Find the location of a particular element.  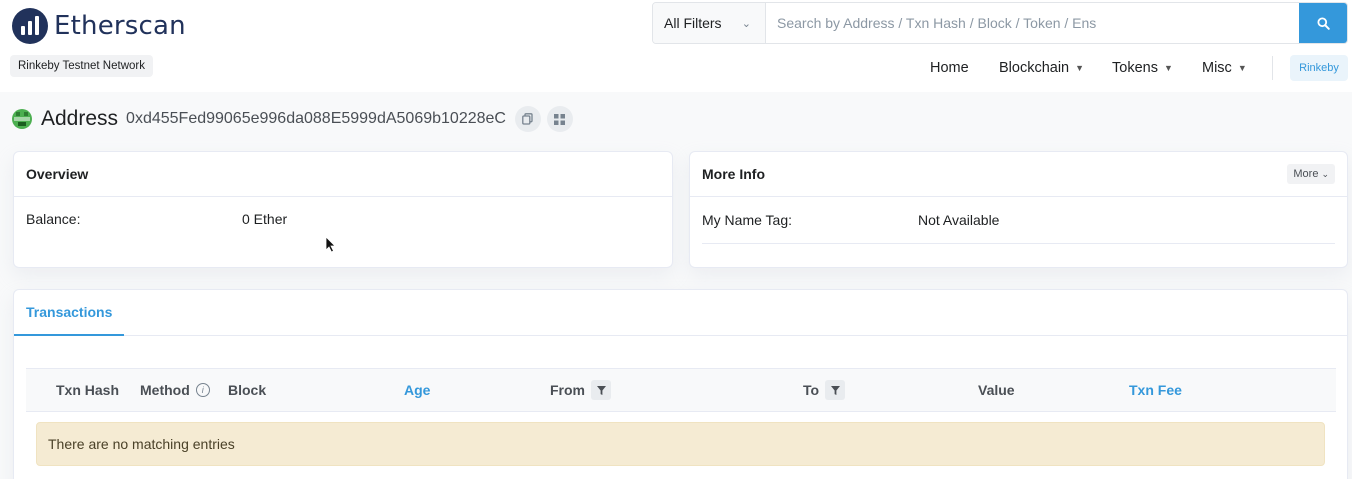

nav-misc: Misc ▼ is located at coordinates (1224, 68).